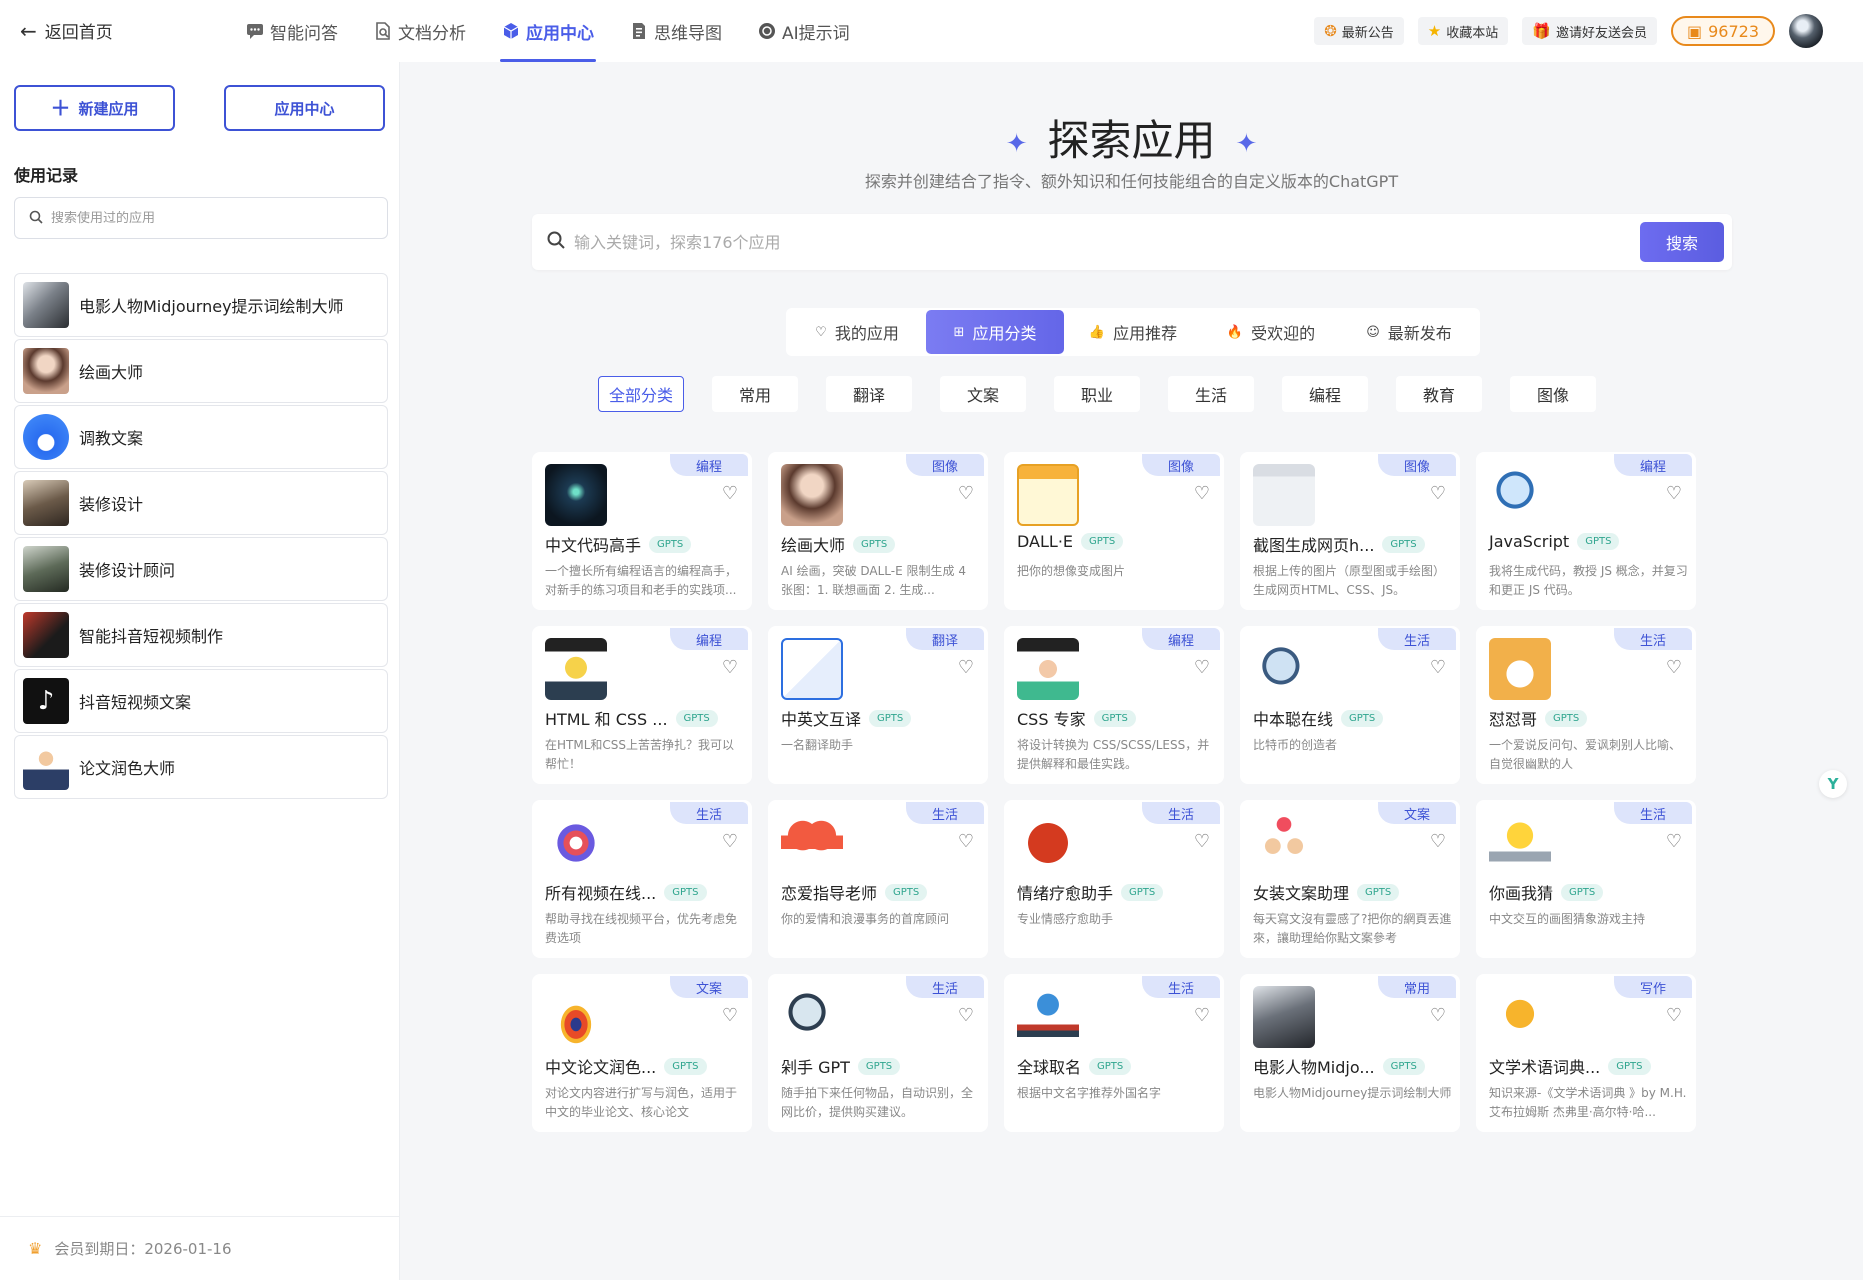 This screenshot has height=1280, width=1863. I want to click on category-image: 图像, so click(1553, 394).